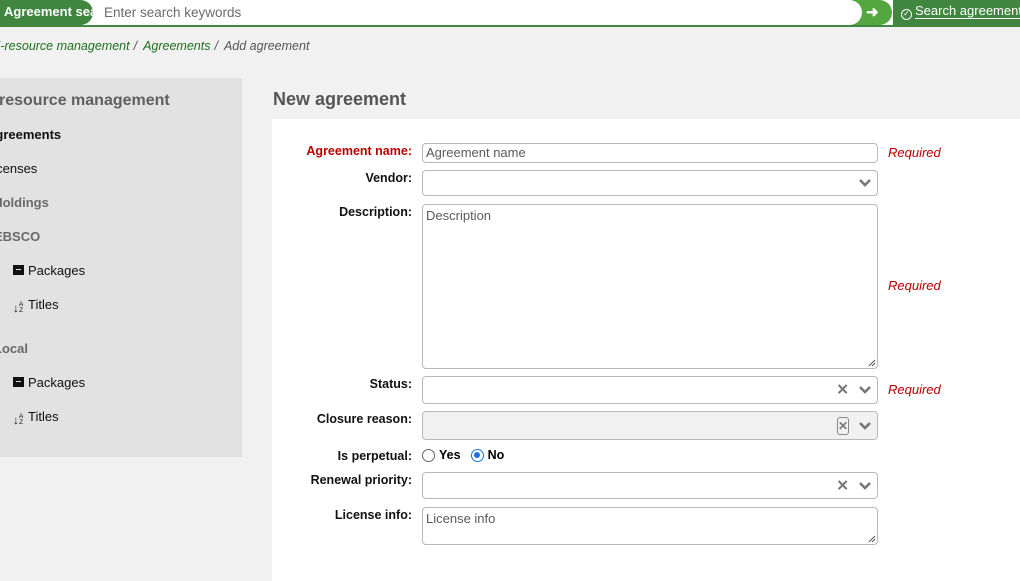 The width and height of the screenshot is (1020, 581). I want to click on sidebar-item-local-titles: ↓A Z Titles, so click(36, 418).